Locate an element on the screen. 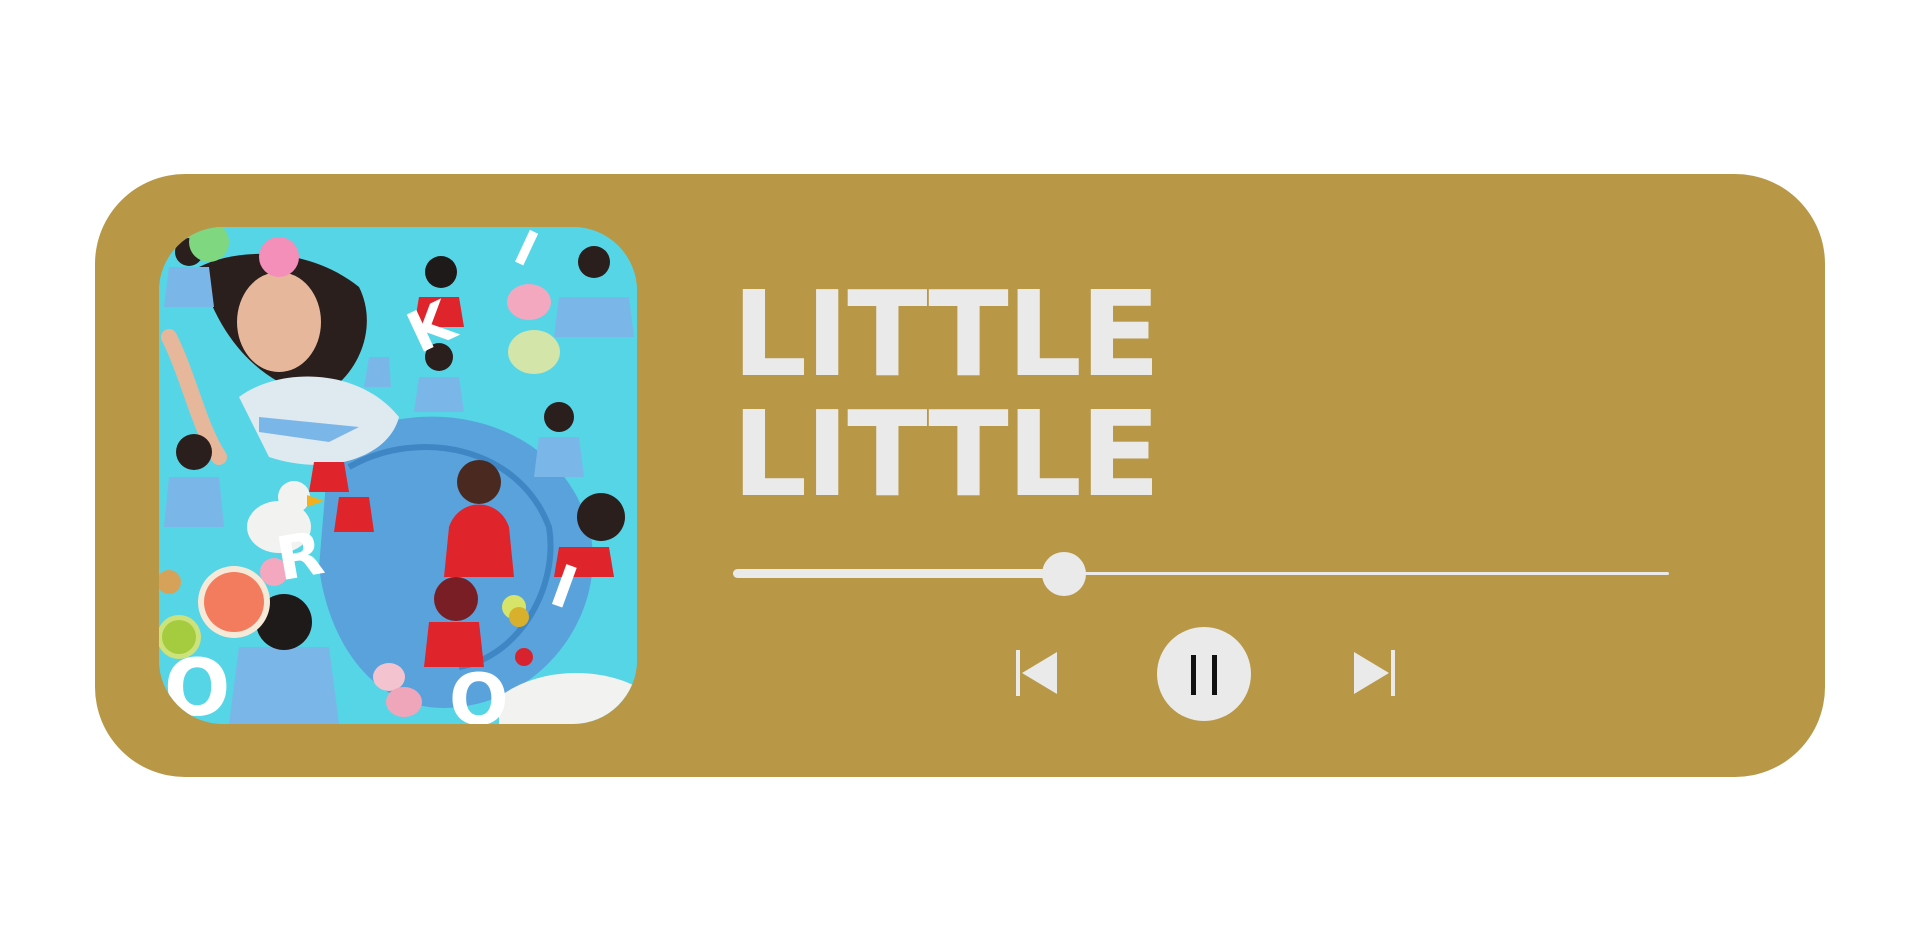 The image size is (1920, 950). progress-handle is located at coordinates (1064, 574).